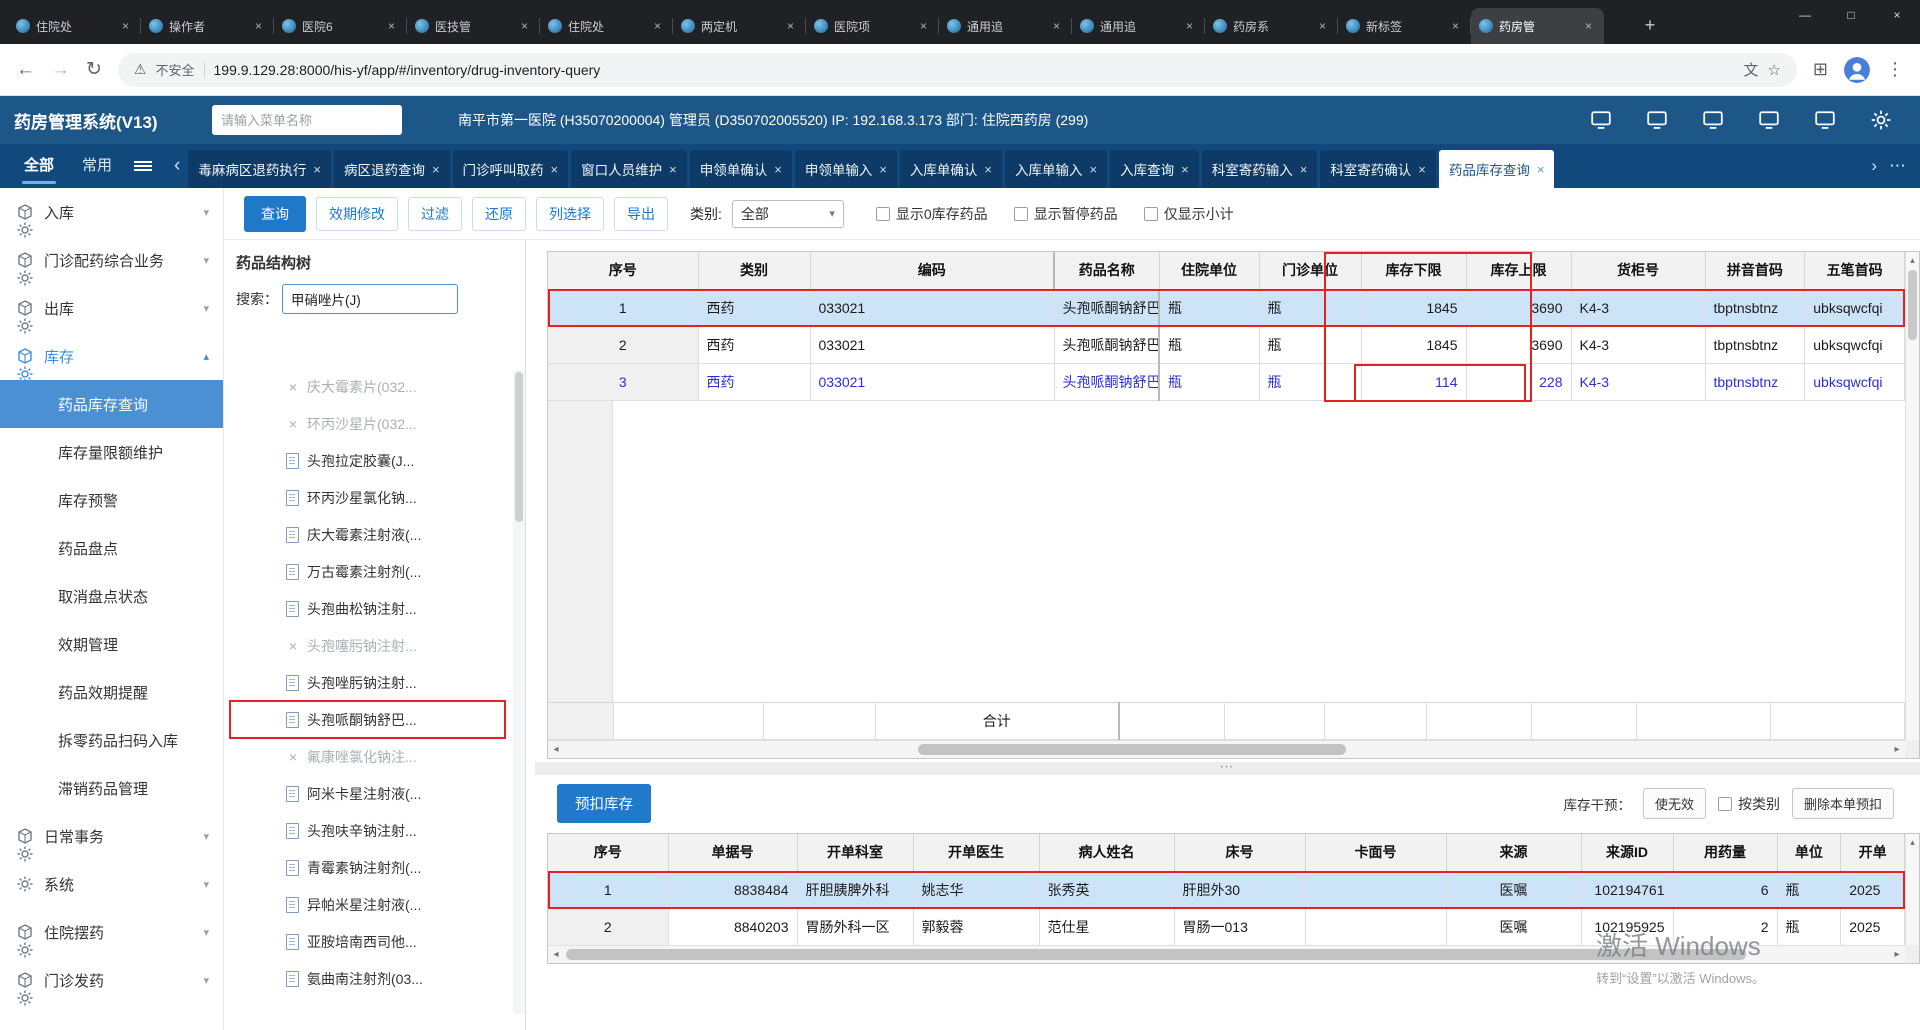 The image size is (1920, 1030). Describe the element at coordinates (1627, 853) in the screenshot. I see `column-header: 来源ID` at that location.